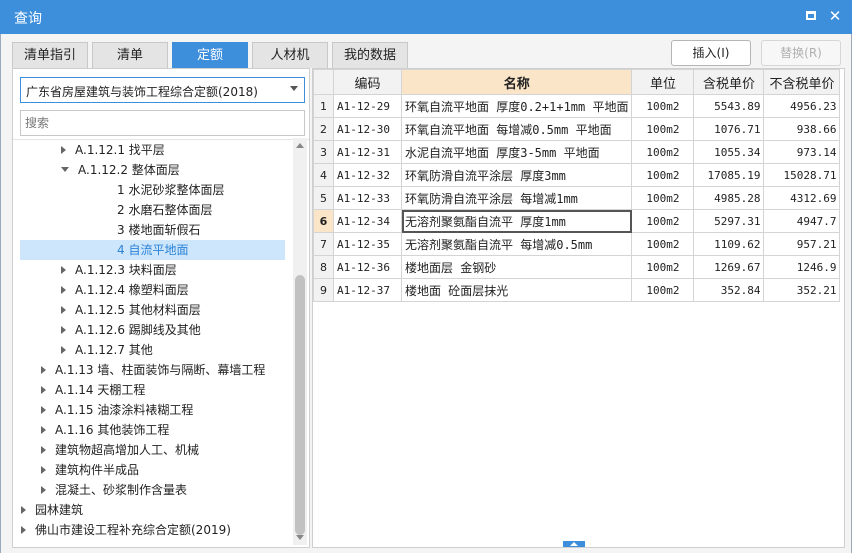 The width and height of the screenshot is (852, 553). I want to click on scroll-up-icon, so click(300, 145).